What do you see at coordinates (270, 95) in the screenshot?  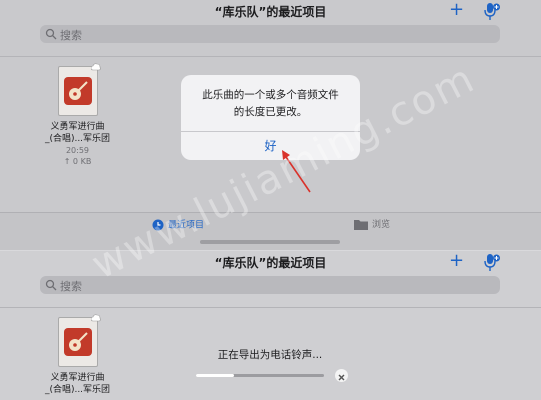 I see `alert-message-line1: 此乐曲的一个或多个音频文件` at bounding box center [270, 95].